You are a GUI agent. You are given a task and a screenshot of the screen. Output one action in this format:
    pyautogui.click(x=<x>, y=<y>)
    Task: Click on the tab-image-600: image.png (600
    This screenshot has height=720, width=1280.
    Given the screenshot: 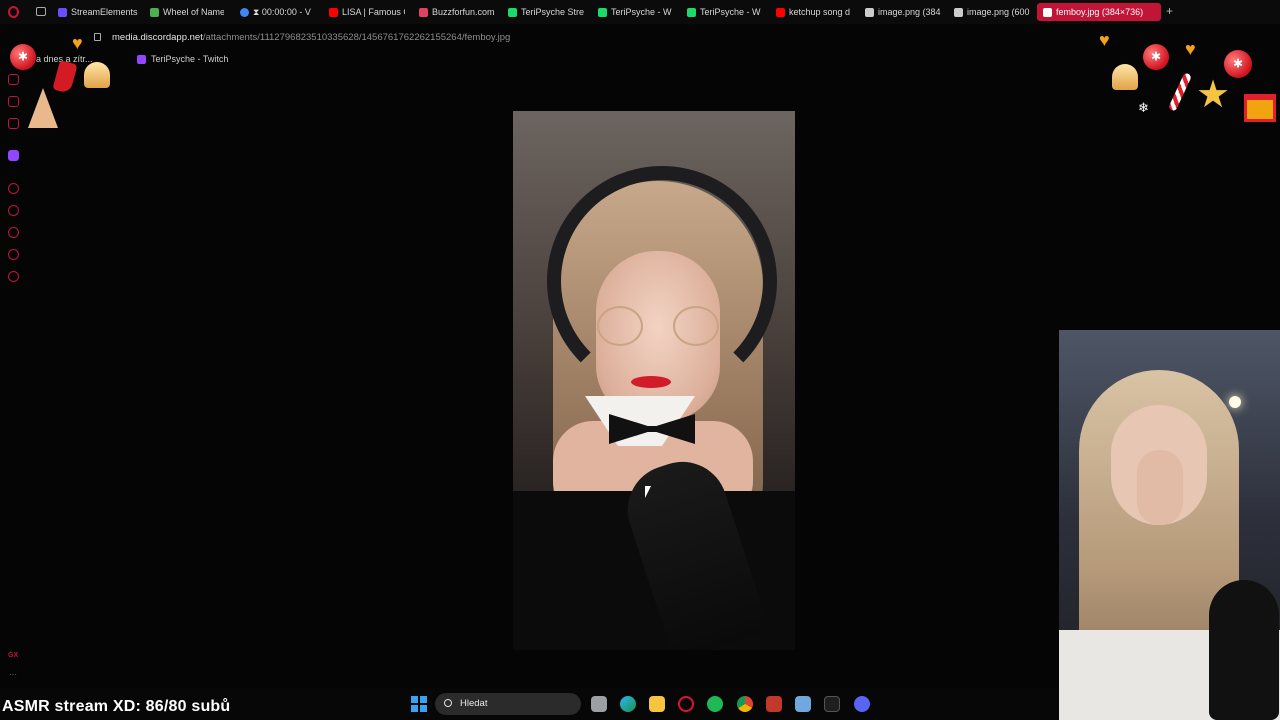 What is the action you would take?
    pyautogui.click(x=992, y=12)
    